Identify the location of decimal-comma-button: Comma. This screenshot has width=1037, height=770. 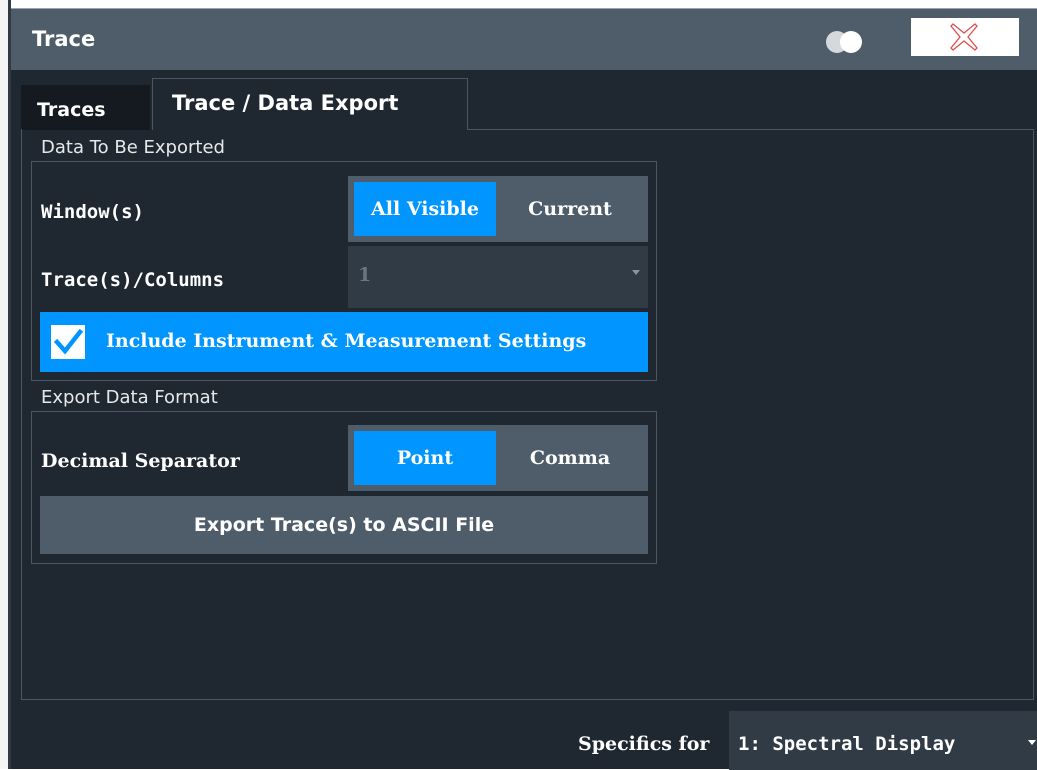
(570, 458).